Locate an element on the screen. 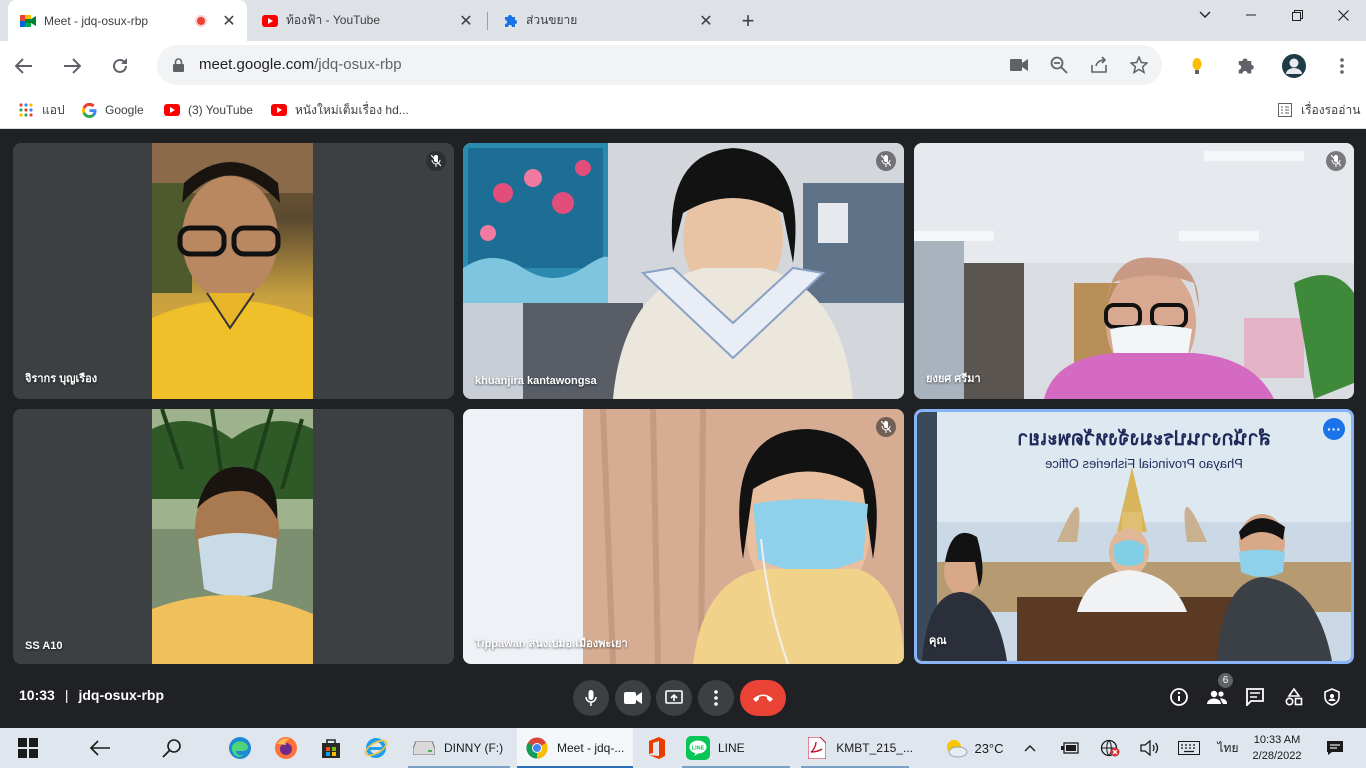 Image resolution: width=1366 pixels, height=768 pixels. participant-tile: ยงยศ ศรีมา is located at coordinates (1134, 271).